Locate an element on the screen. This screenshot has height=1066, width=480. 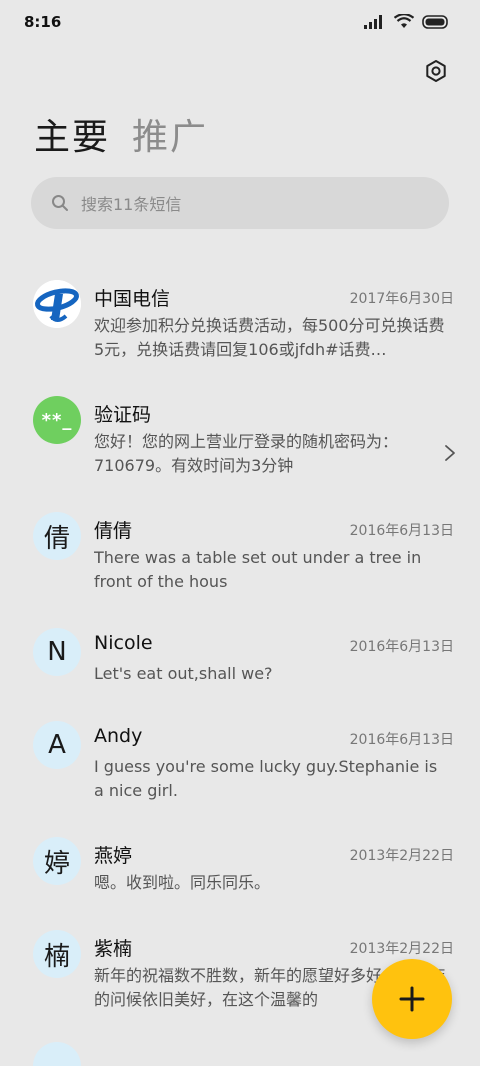
china-telecom-logo-icon is located at coordinates (57, 304).